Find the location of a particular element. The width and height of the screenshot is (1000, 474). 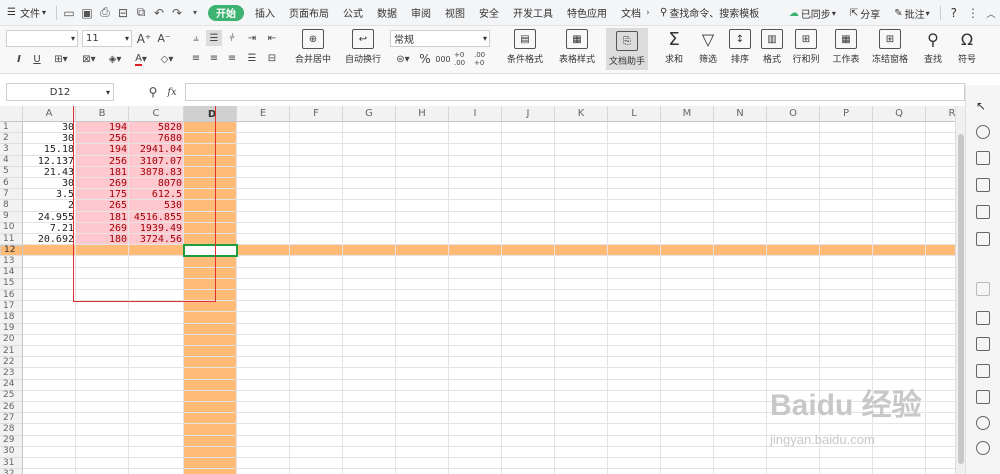

row-header-1: 1 is located at coordinates (11, 128).